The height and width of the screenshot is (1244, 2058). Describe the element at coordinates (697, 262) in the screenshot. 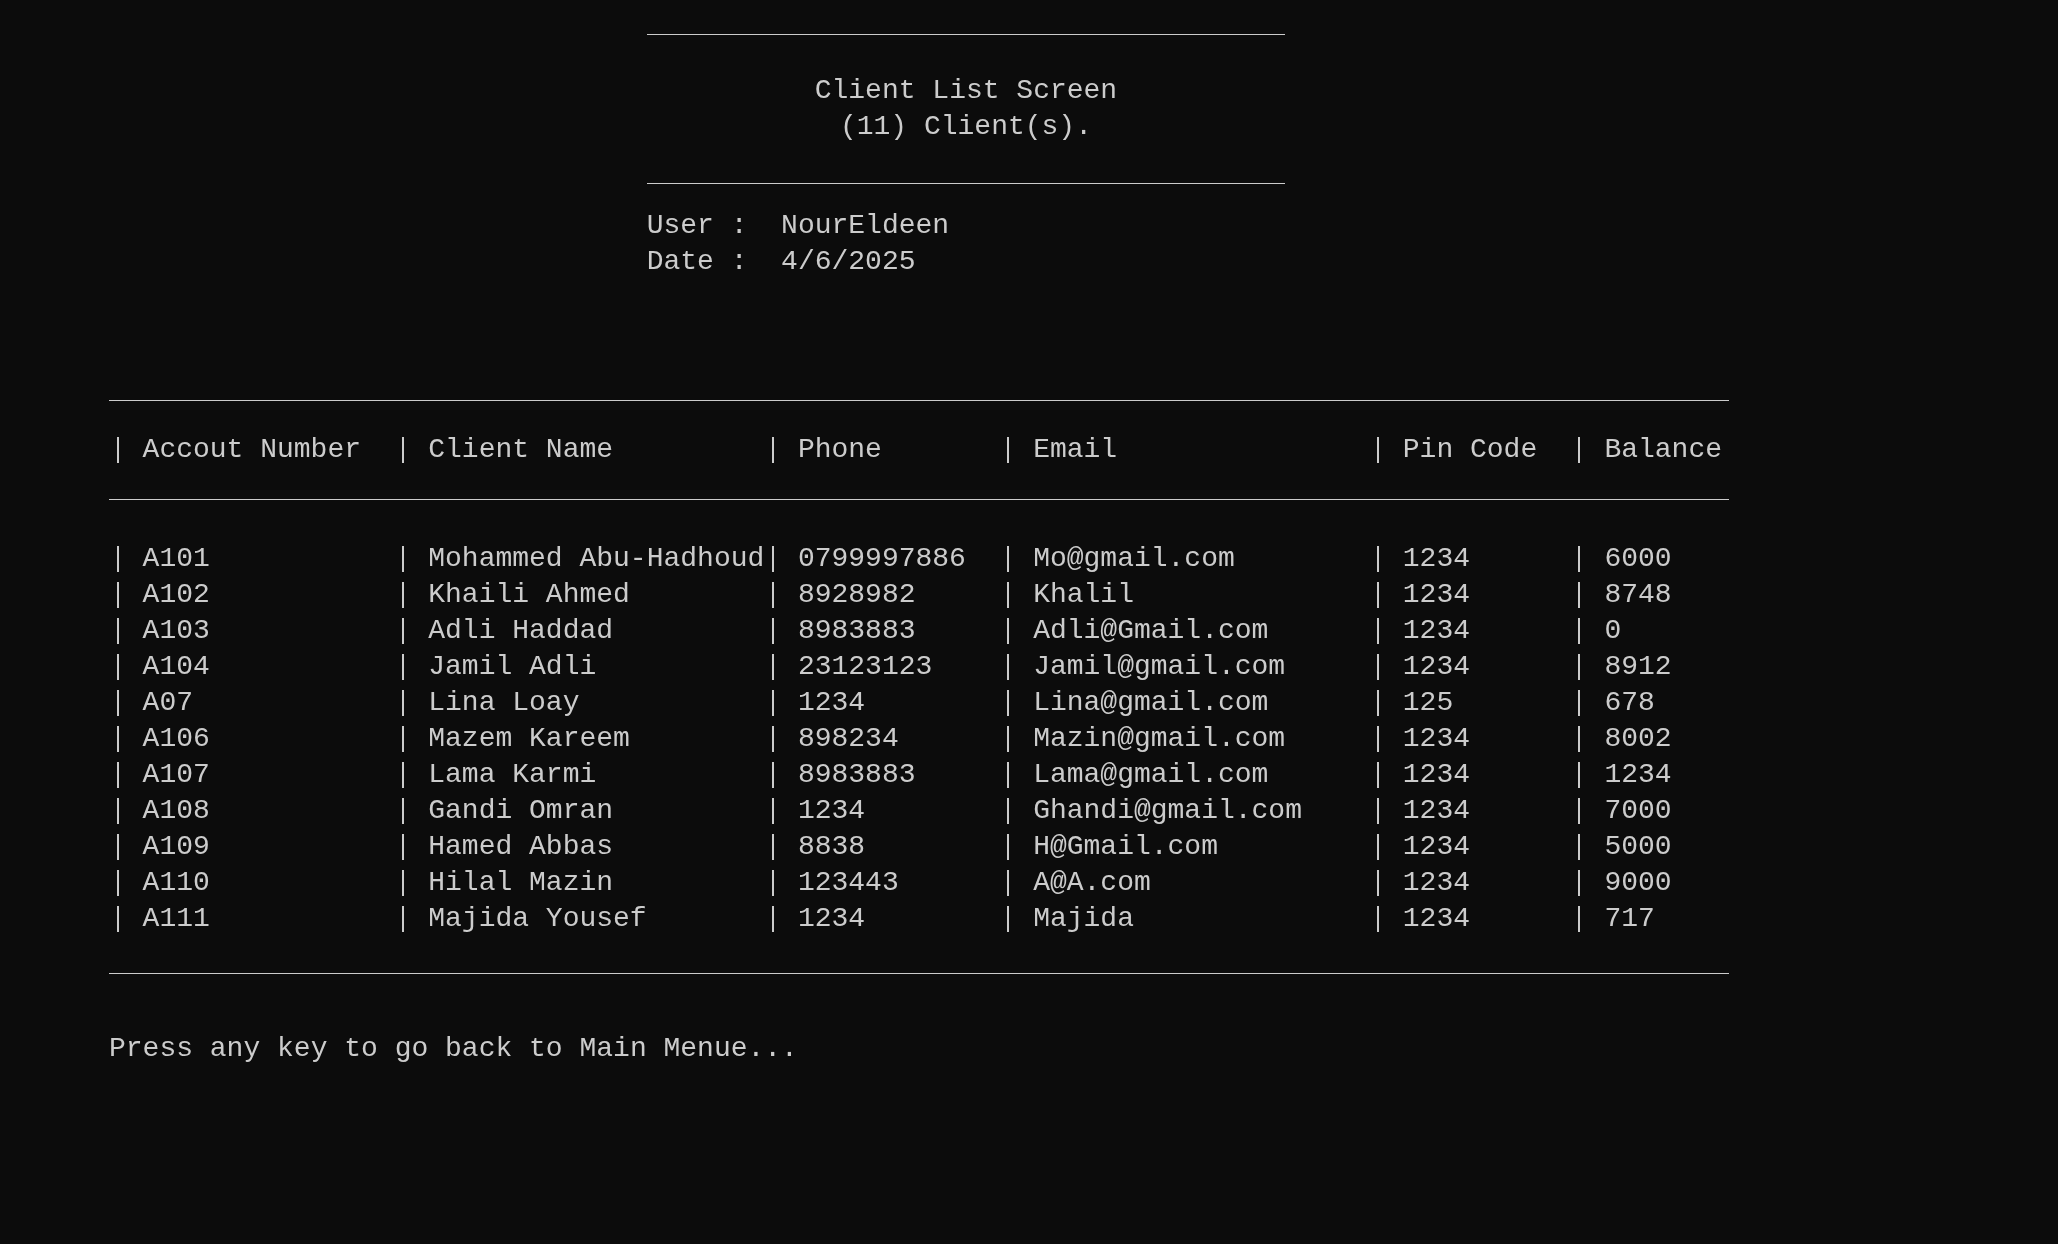

I see `info-label: Date :` at that location.